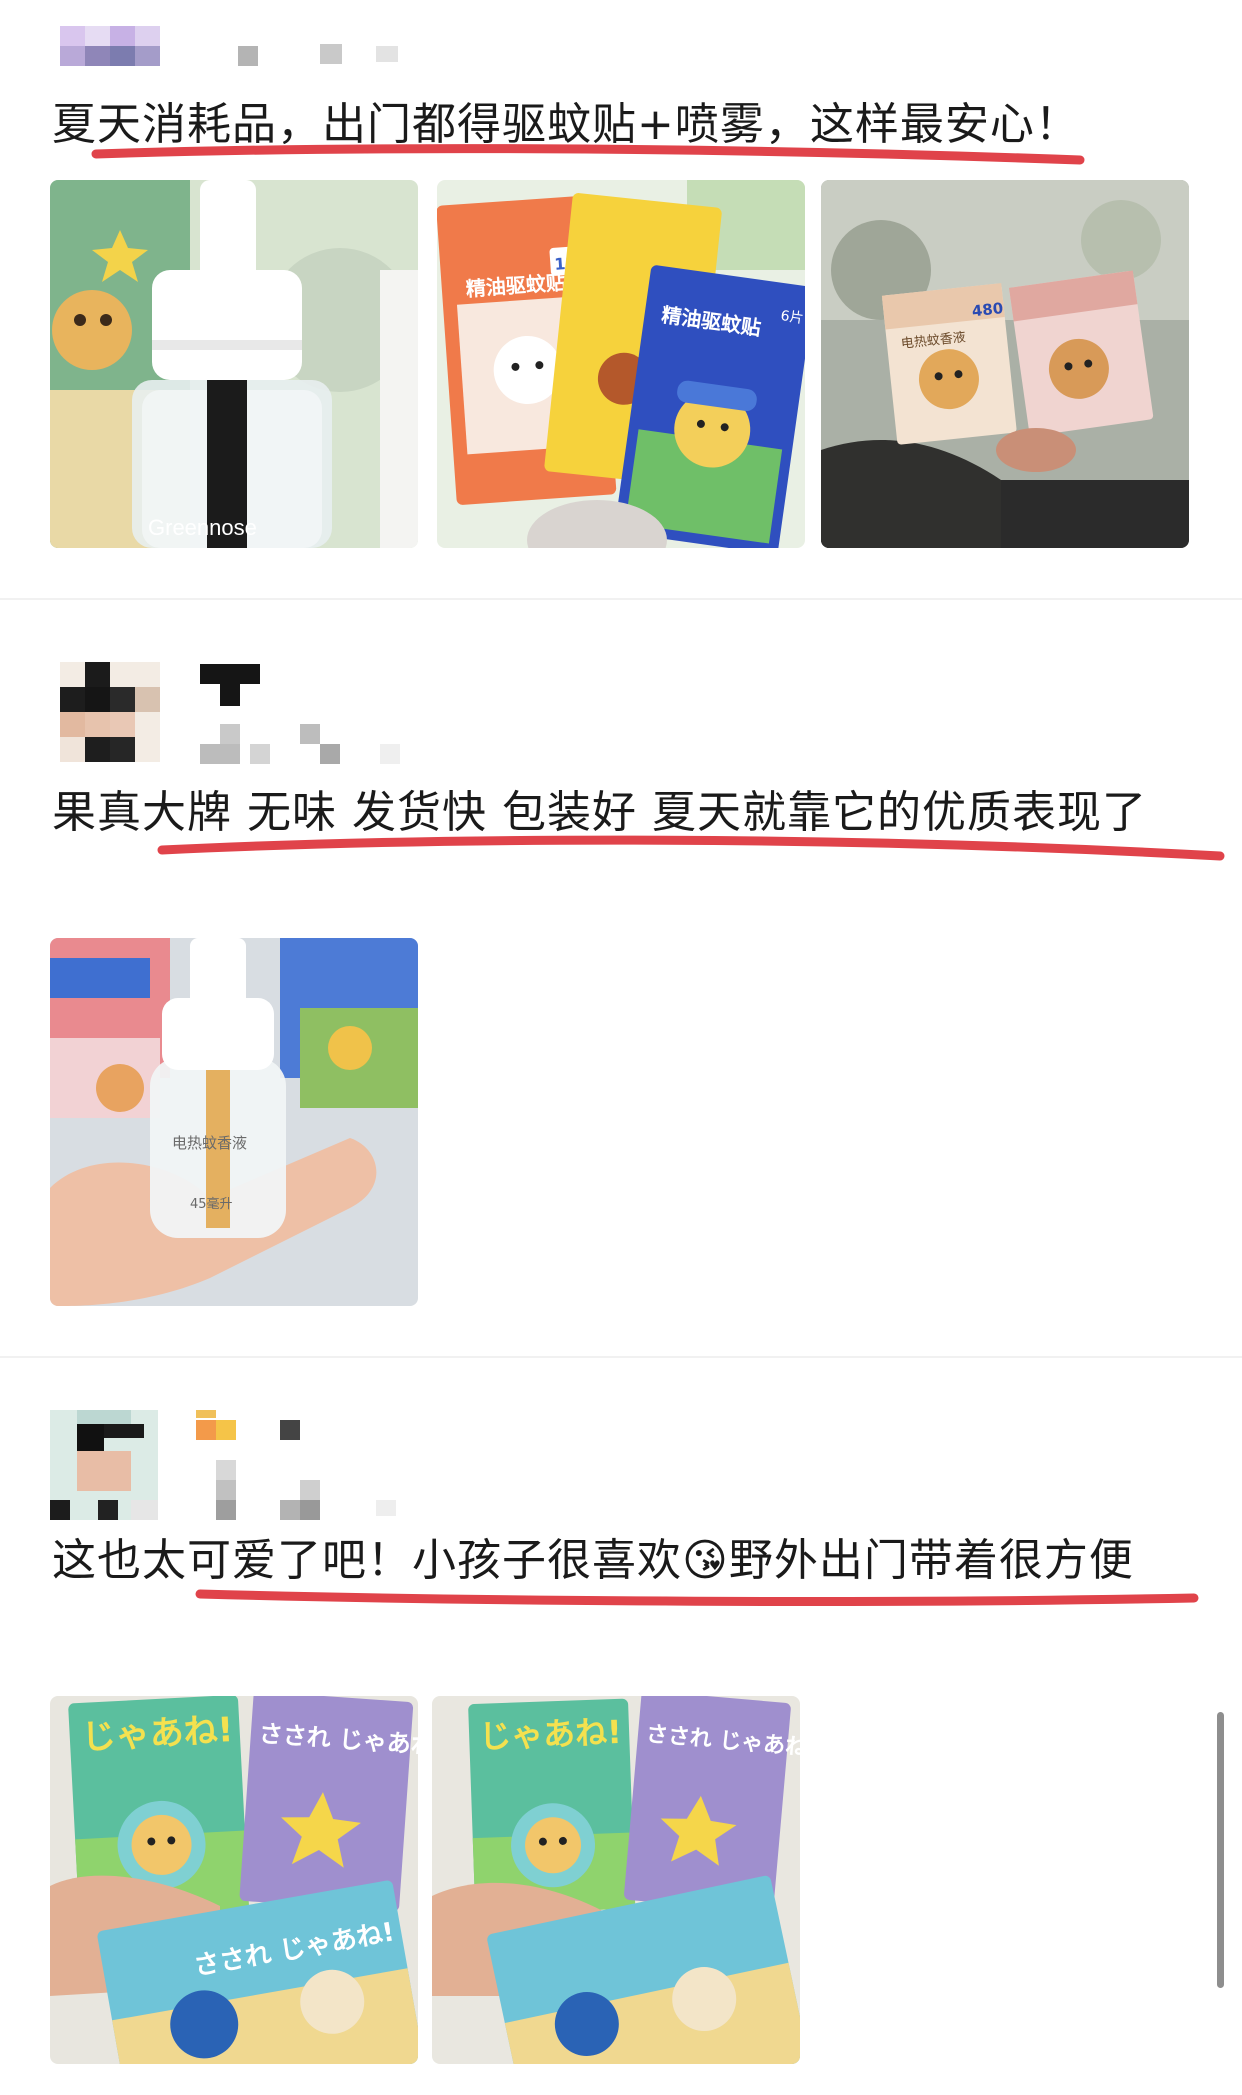  I want to click on review-photo: じゃあね! さされ じゃあね! さされ じゃあね!, so click(234, 1880).